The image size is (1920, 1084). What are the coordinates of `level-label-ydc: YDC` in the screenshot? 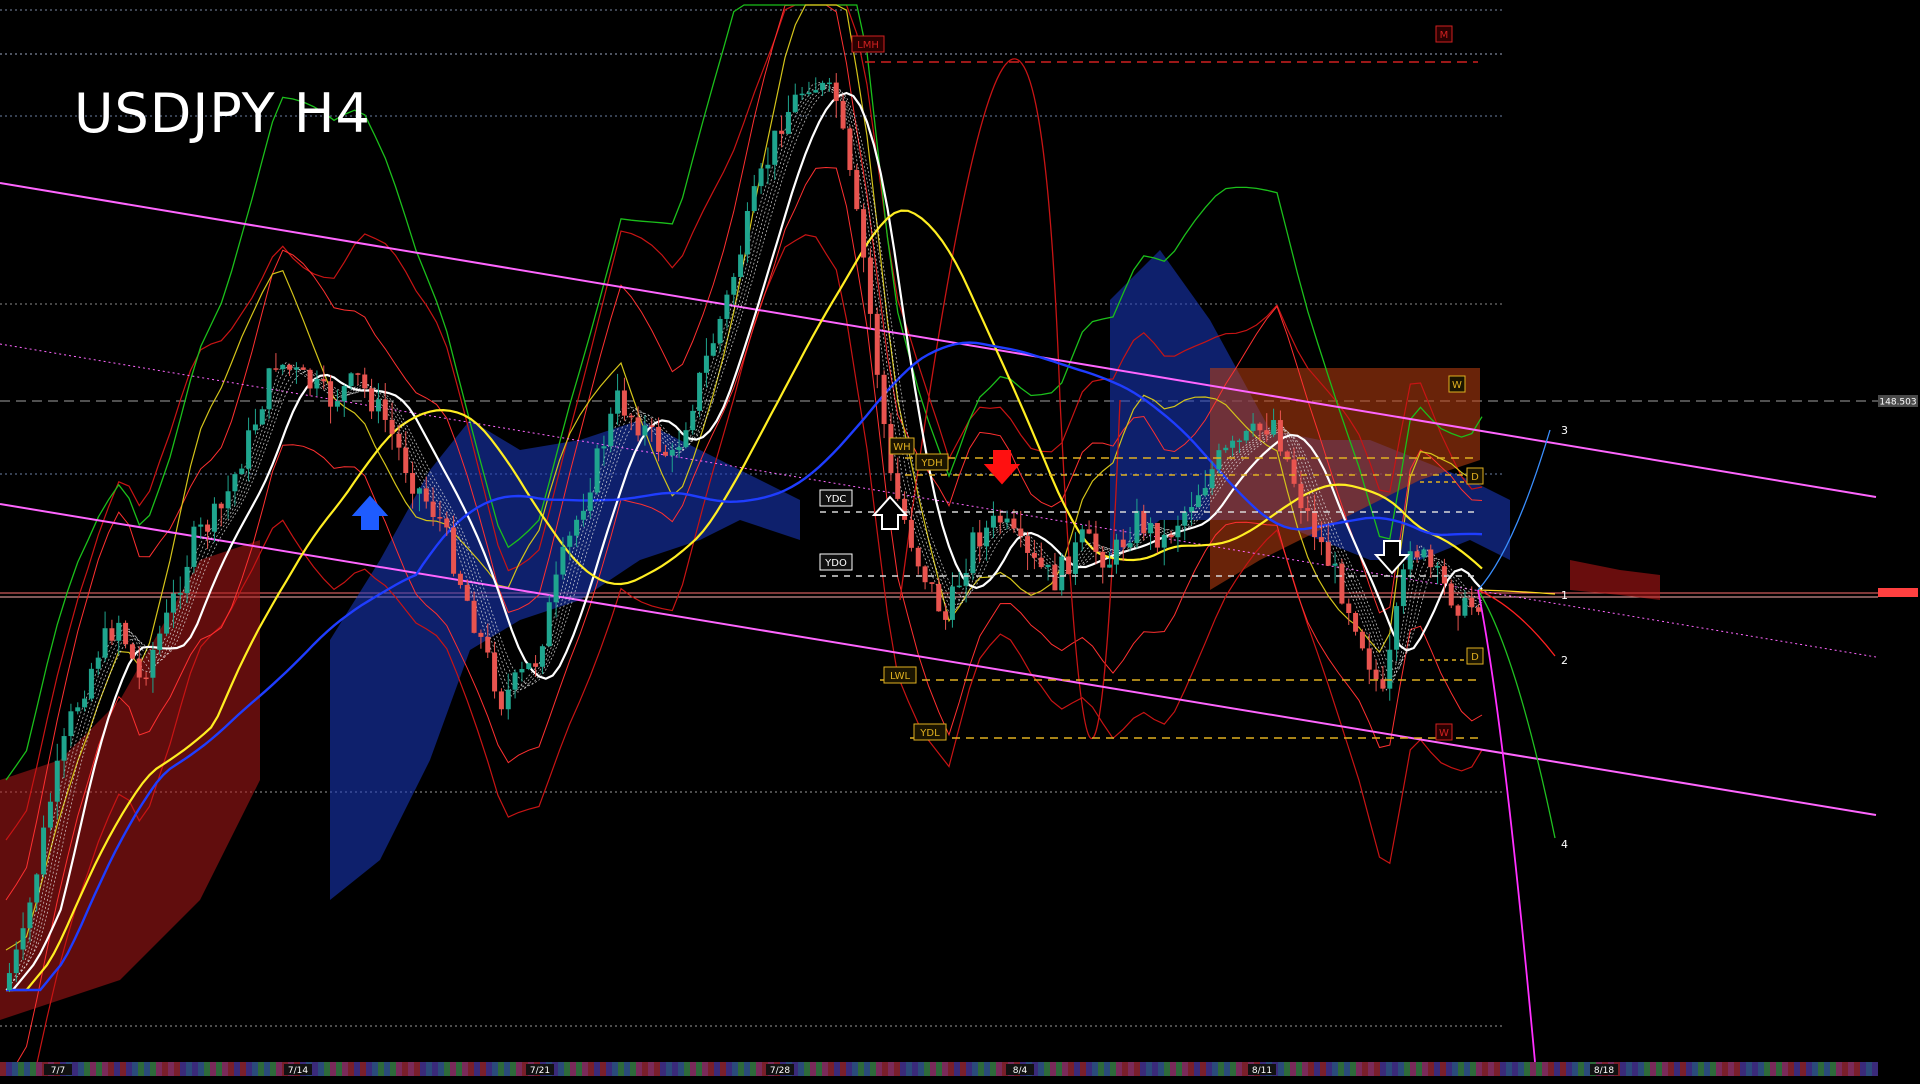 It's located at (836, 498).